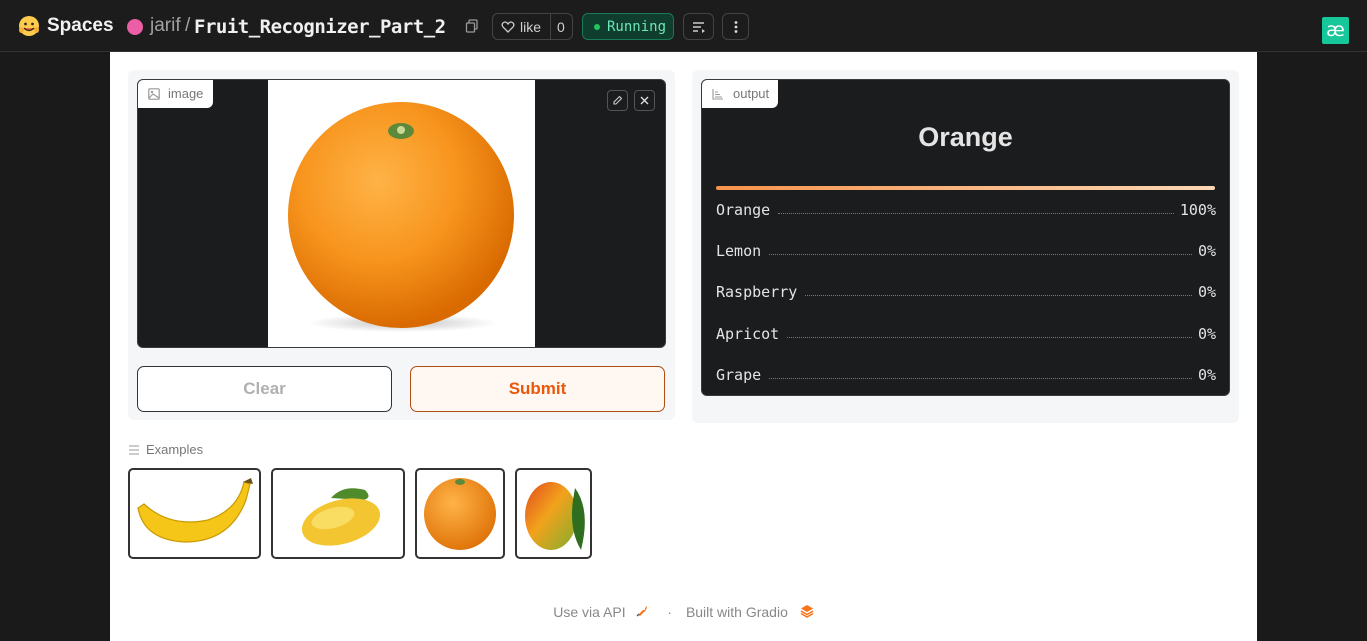 The height and width of the screenshot is (641, 1367). I want to click on repo-name-link: Fruit_Recognizer_Part_2, so click(320, 27).